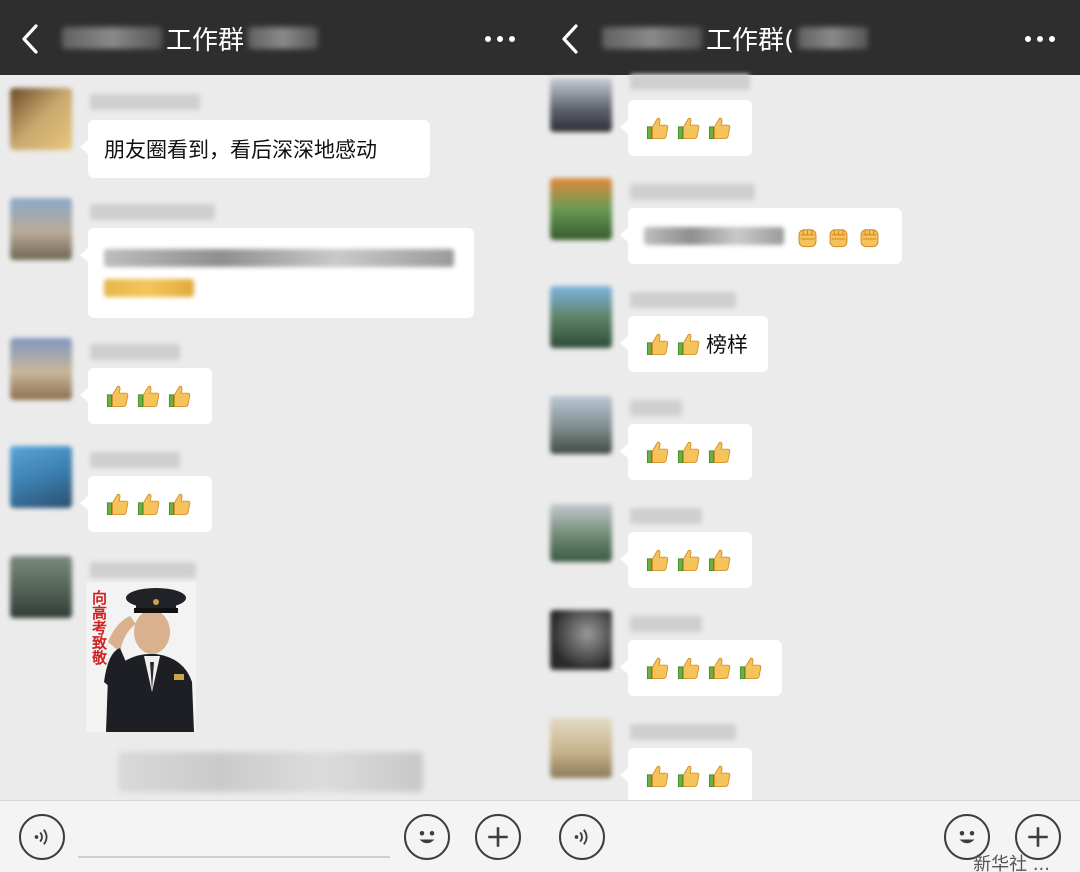  I want to click on text-input-field, so click(234, 857).